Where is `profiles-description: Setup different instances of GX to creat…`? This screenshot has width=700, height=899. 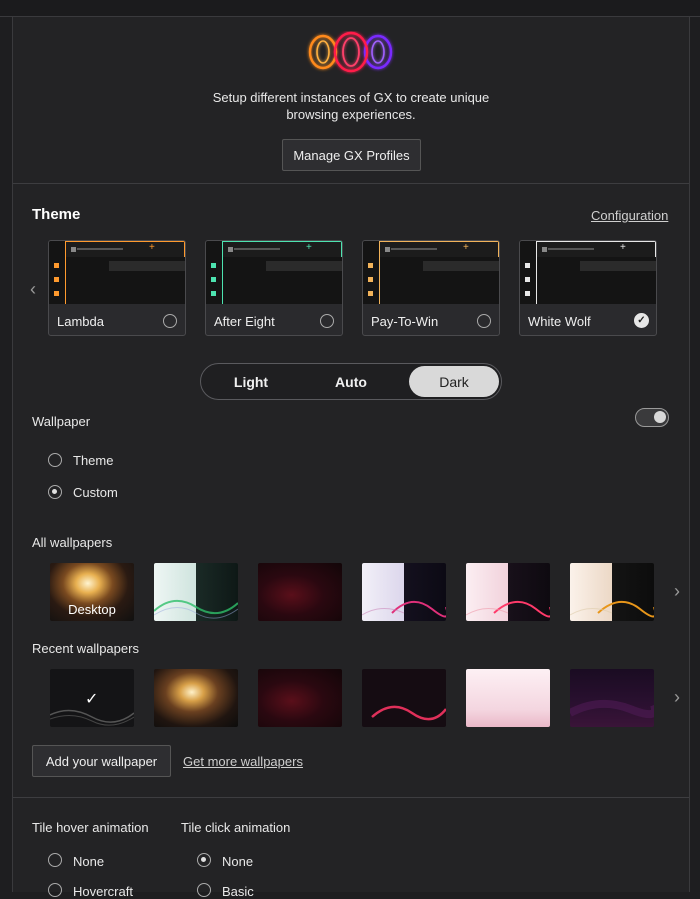 profiles-description: Setup different instances of GX to creat… is located at coordinates (351, 106).